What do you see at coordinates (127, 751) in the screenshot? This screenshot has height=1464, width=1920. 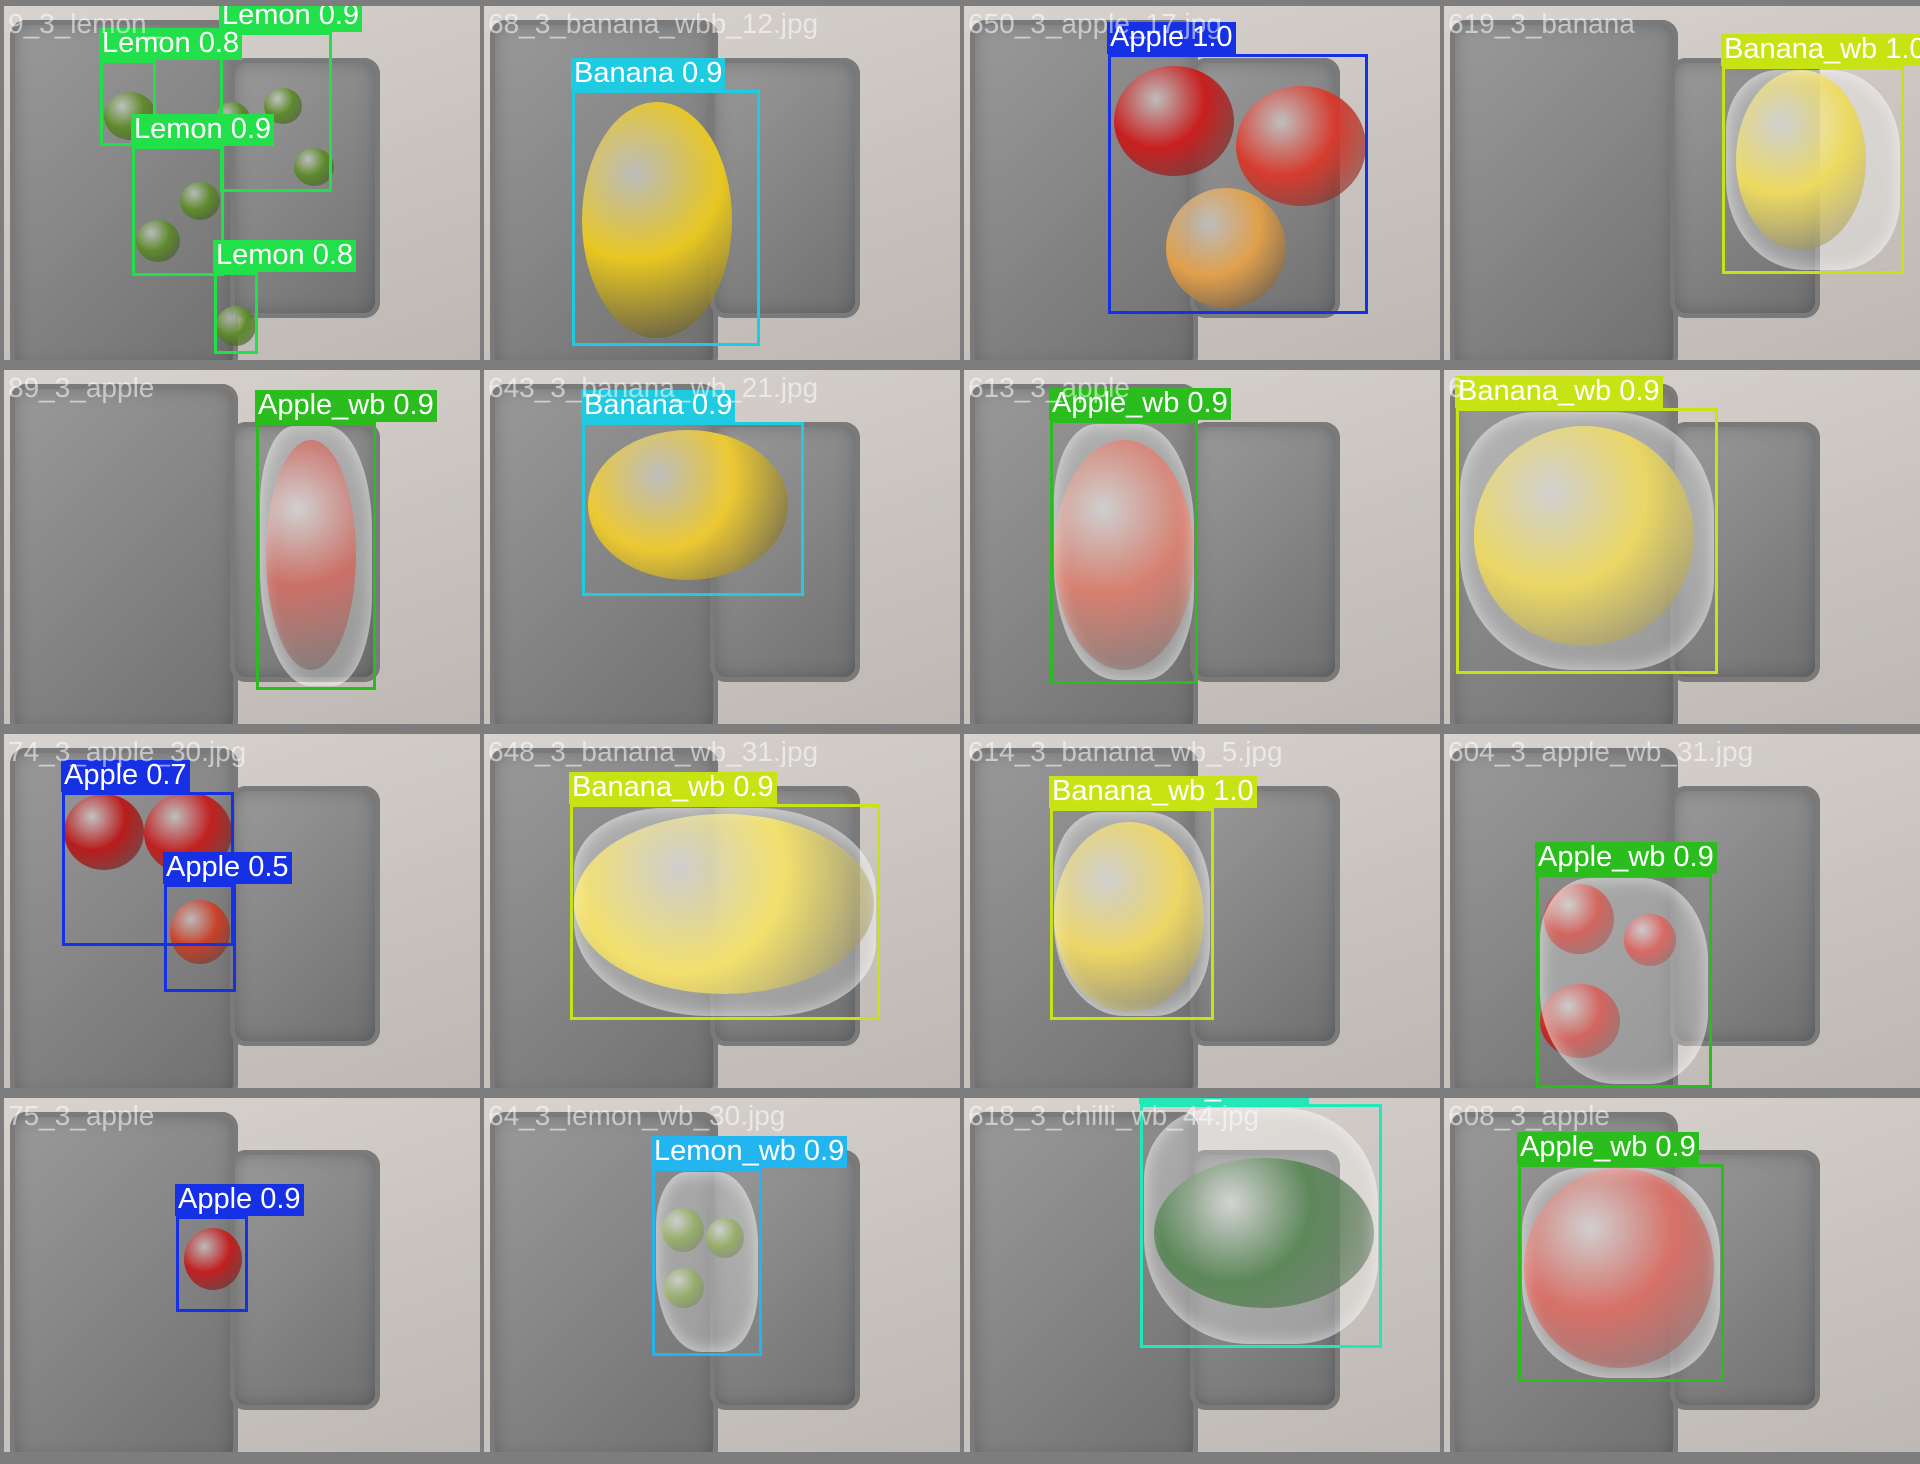 I see `image-filename: 74_3_apple_30.jpg` at bounding box center [127, 751].